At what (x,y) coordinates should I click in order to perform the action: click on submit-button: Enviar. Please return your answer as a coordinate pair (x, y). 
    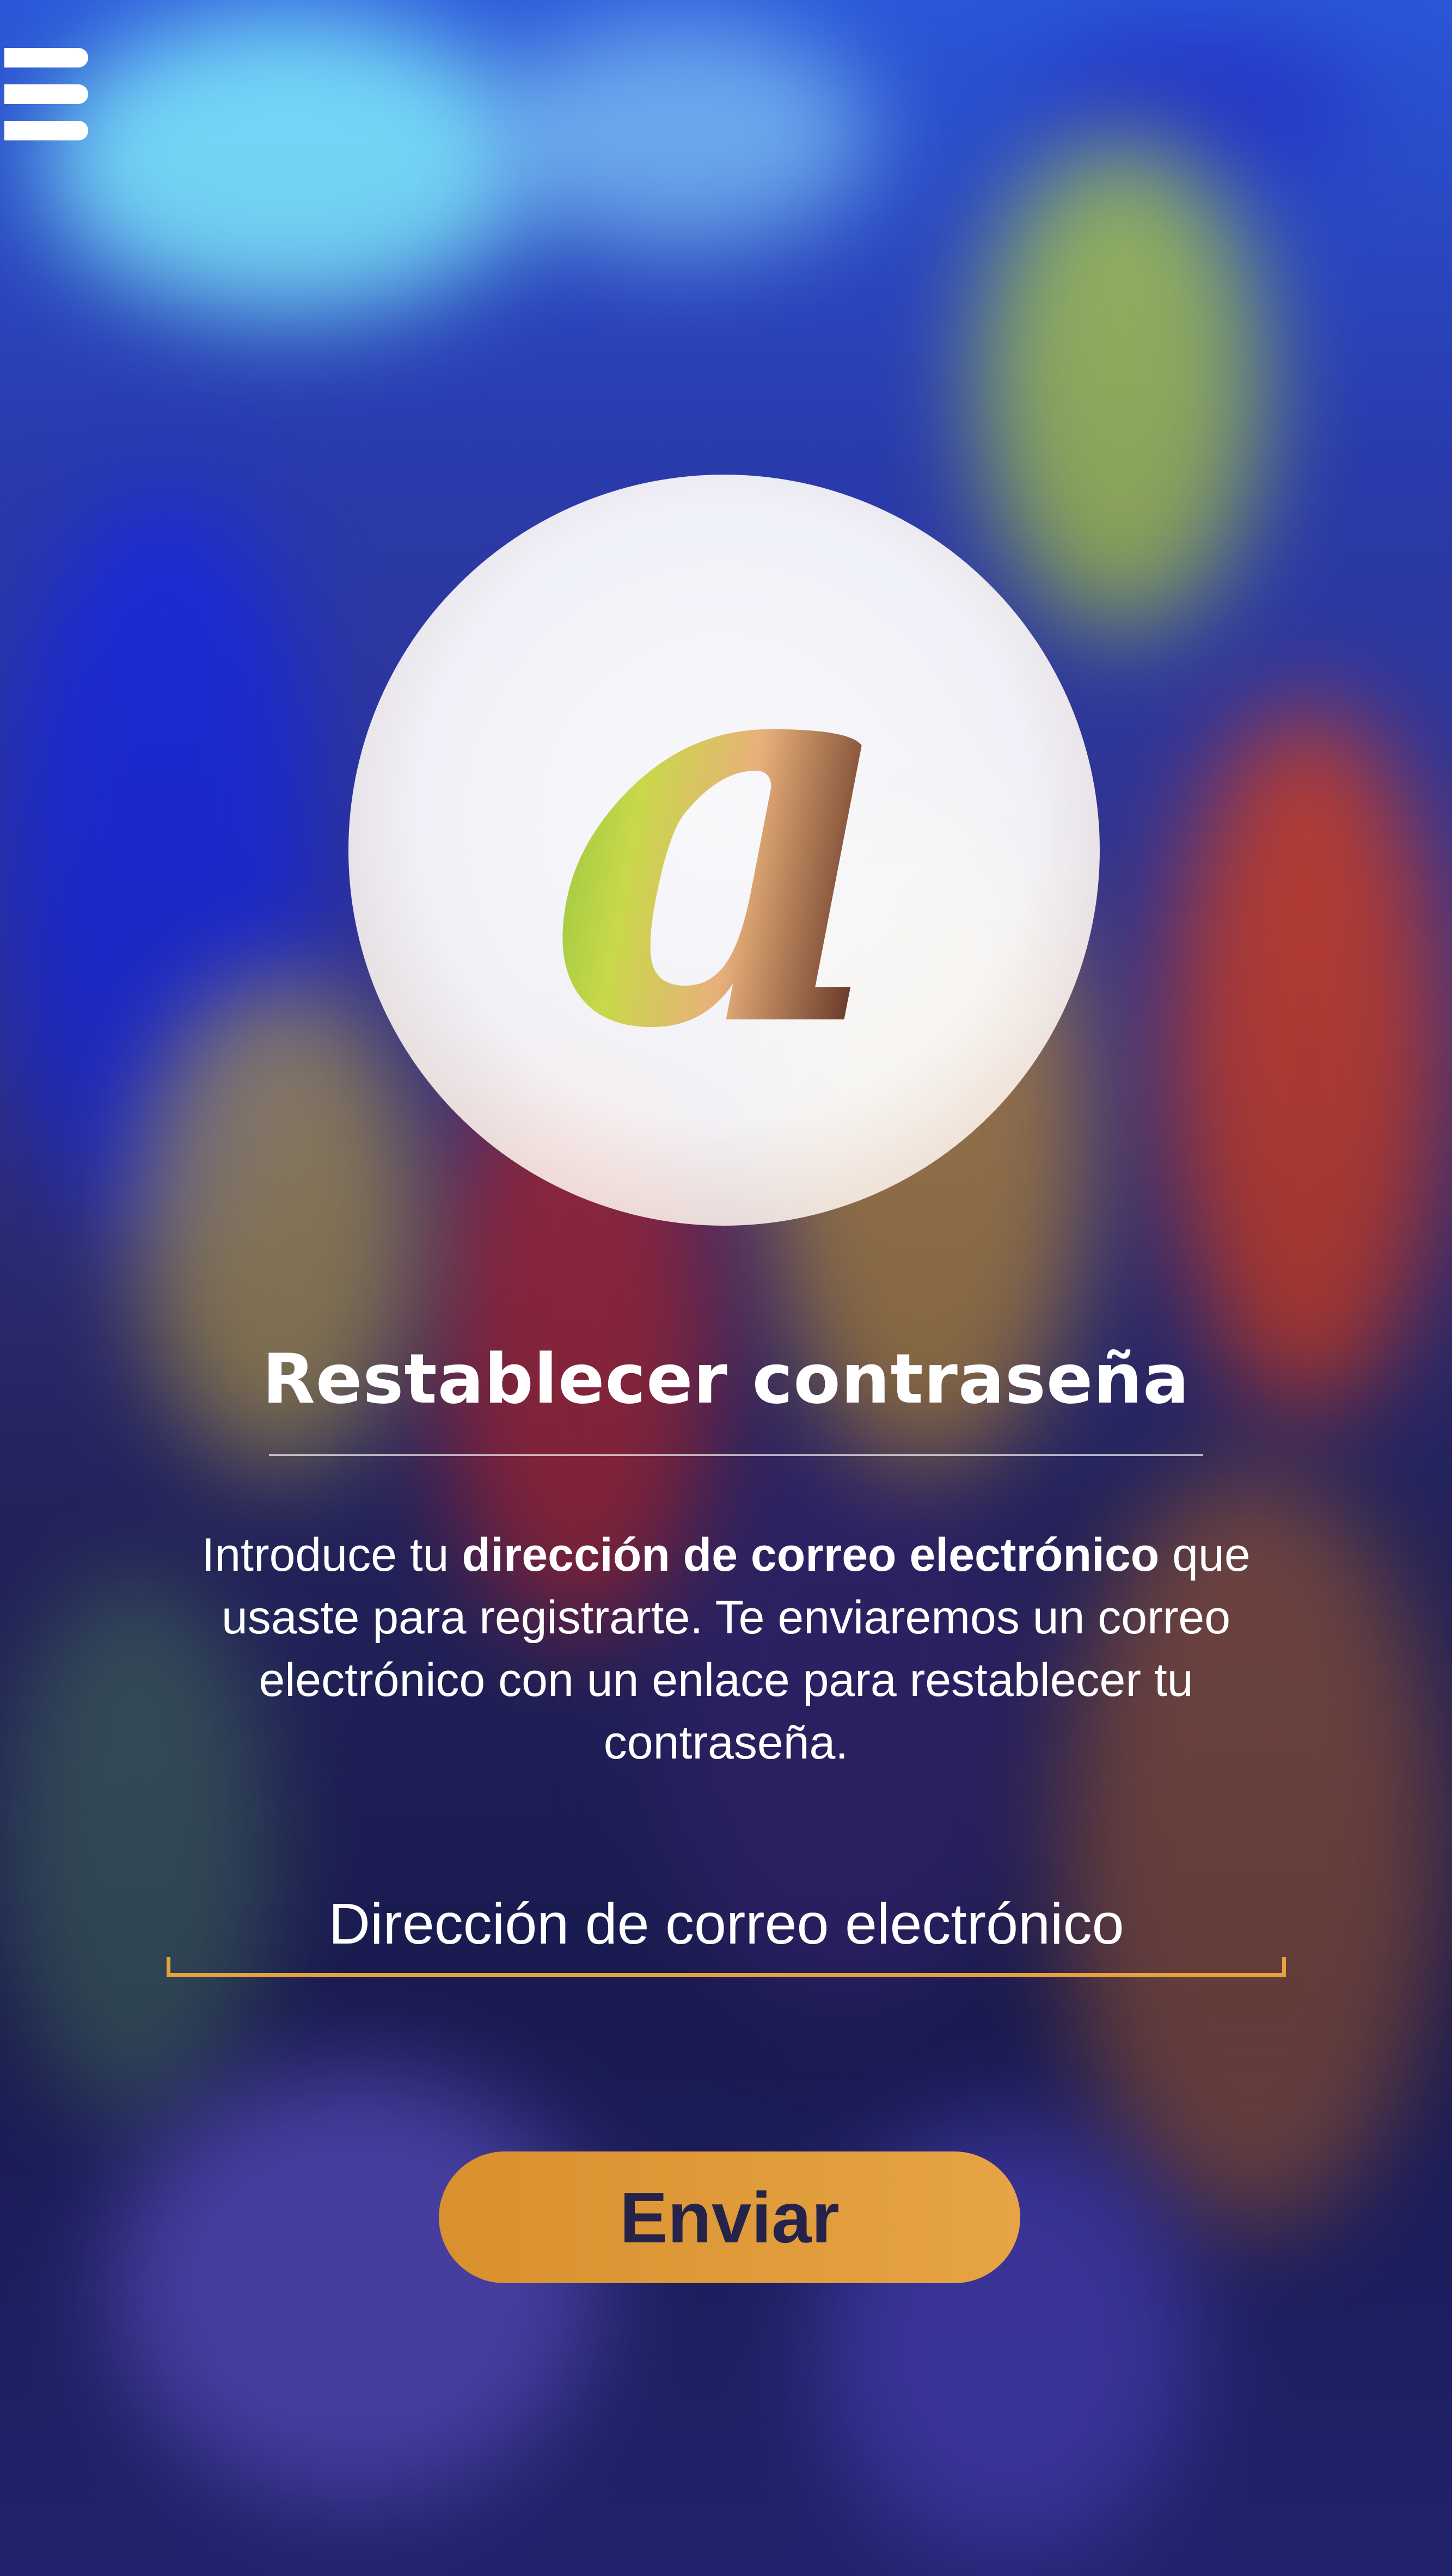
    Looking at the image, I should click on (730, 2217).